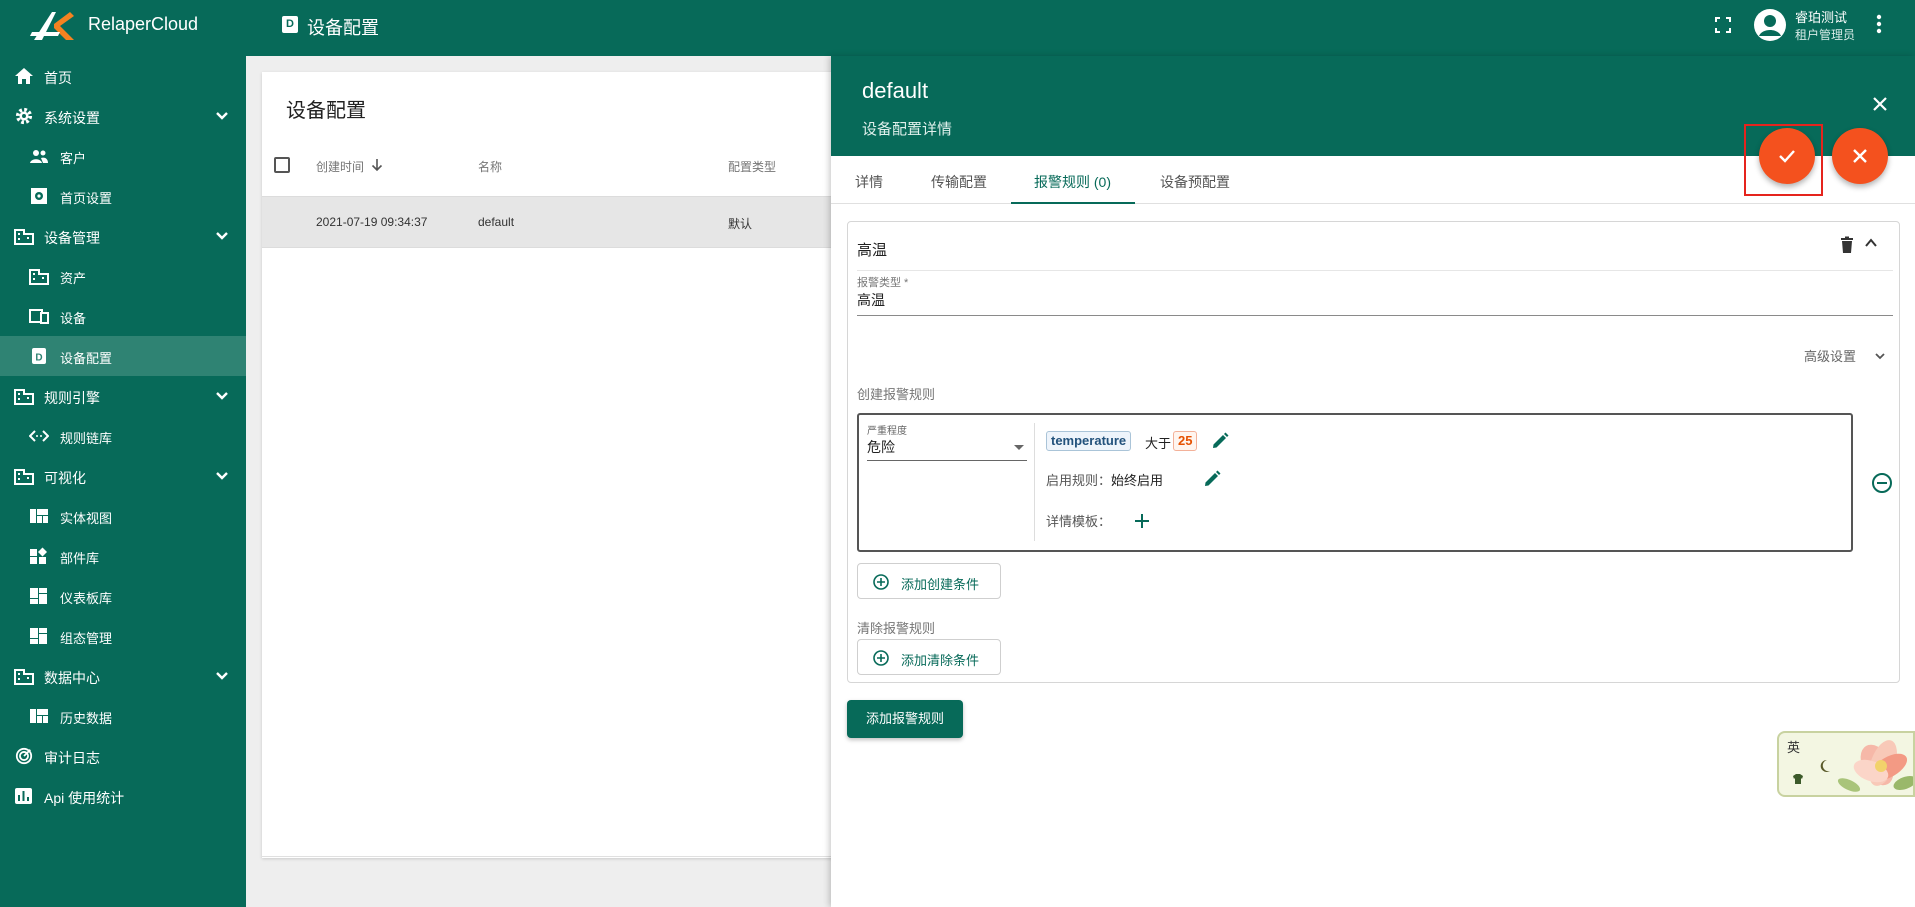  I want to click on card-divider, so click(1375, 270).